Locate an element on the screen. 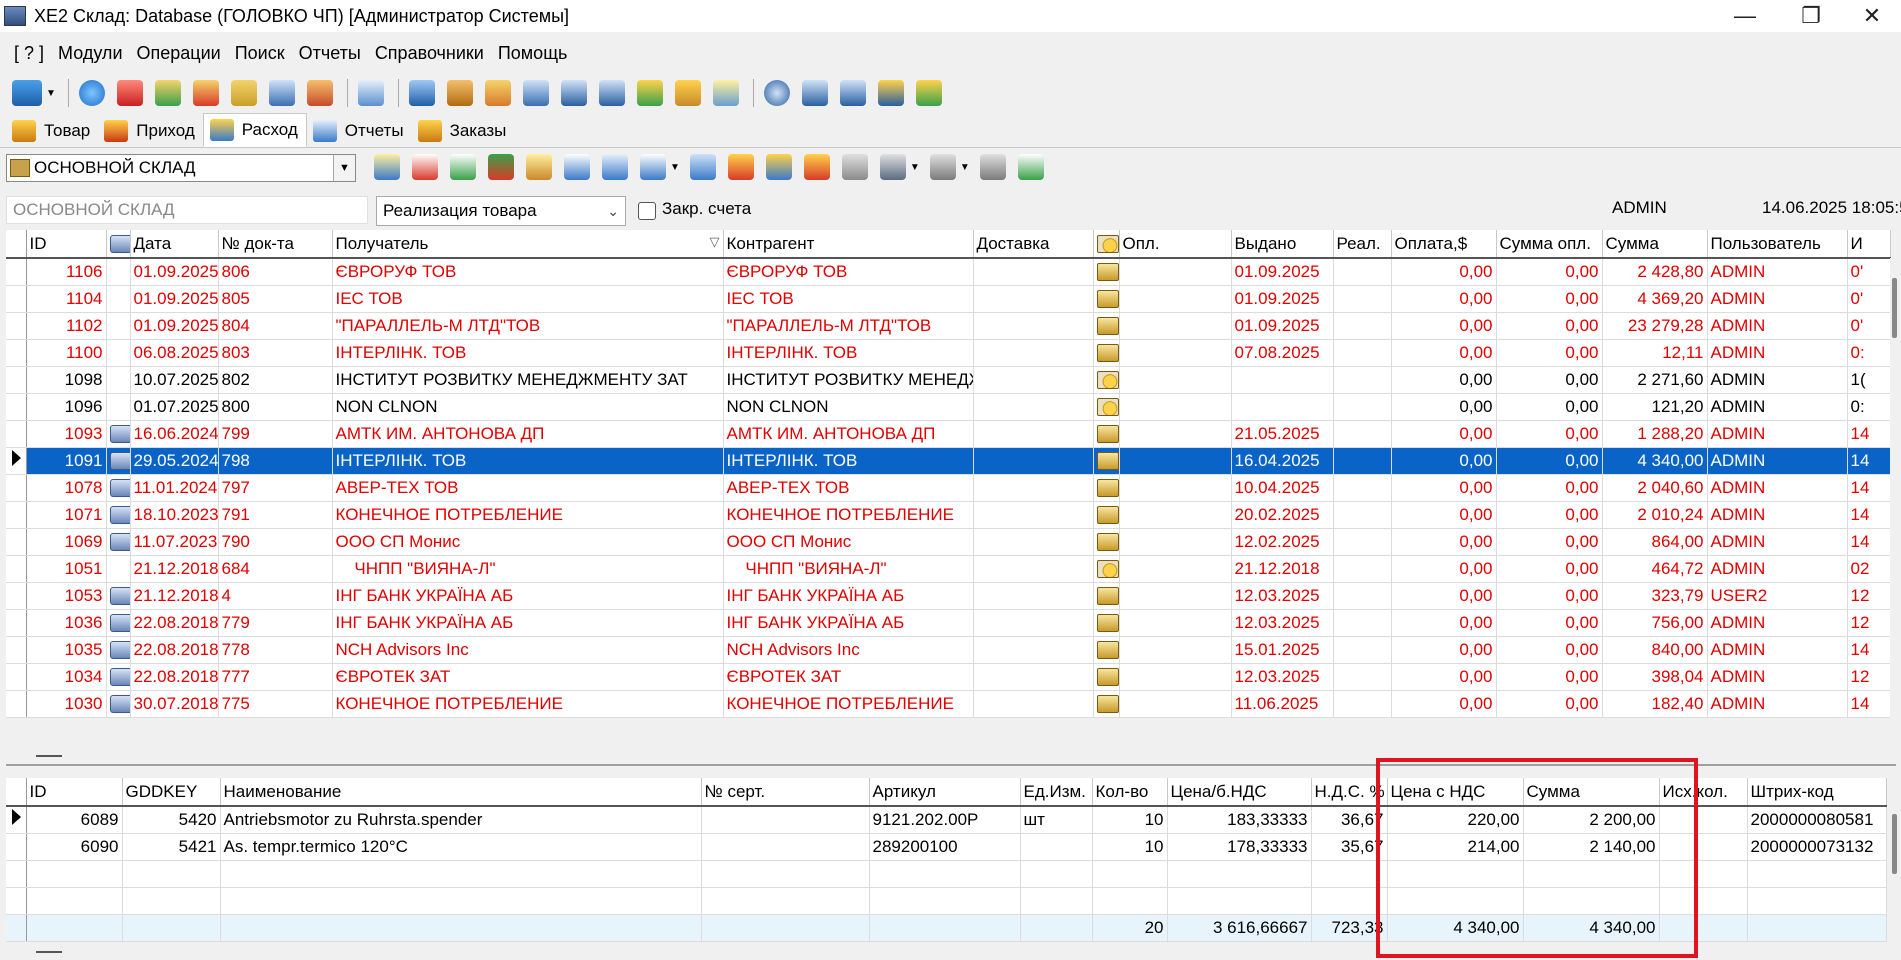 The width and height of the screenshot is (1901, 960). menu-operations: Операции is located at coordinates (179, 53).